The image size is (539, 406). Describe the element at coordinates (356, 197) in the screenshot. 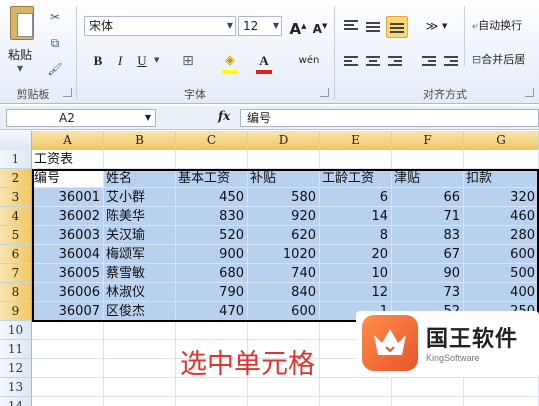

I see `cell-e3: 6` at that location.